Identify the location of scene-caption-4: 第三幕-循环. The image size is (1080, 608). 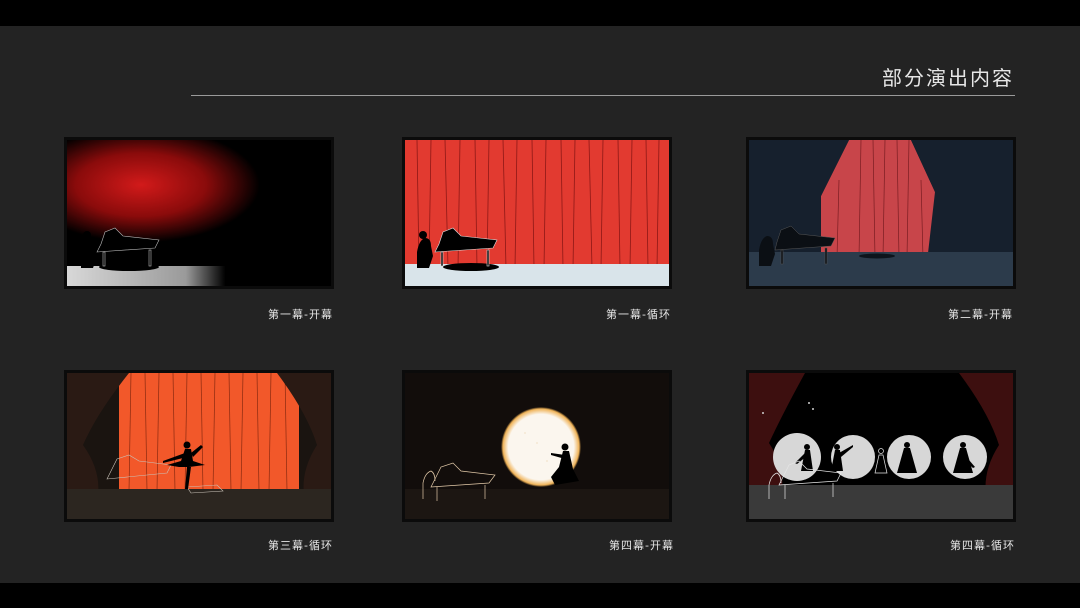
(300, 545).